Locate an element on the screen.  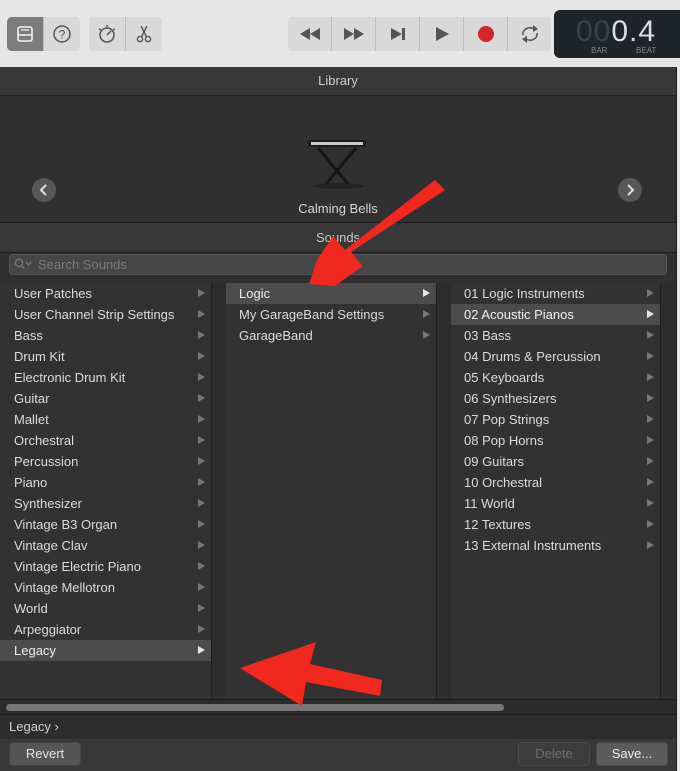
search-field: Search Sounds is located at coordinates (338, 264).